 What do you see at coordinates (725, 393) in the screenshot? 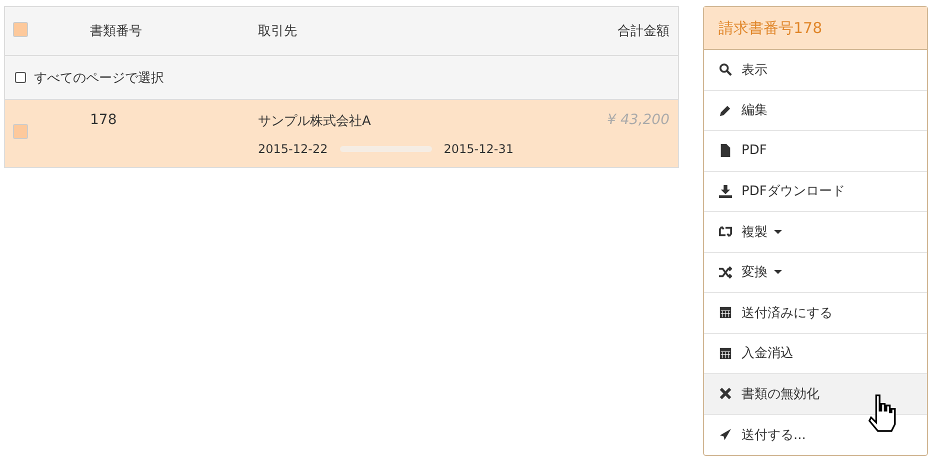
I see `close-icon` at bounding box center [725, 393].